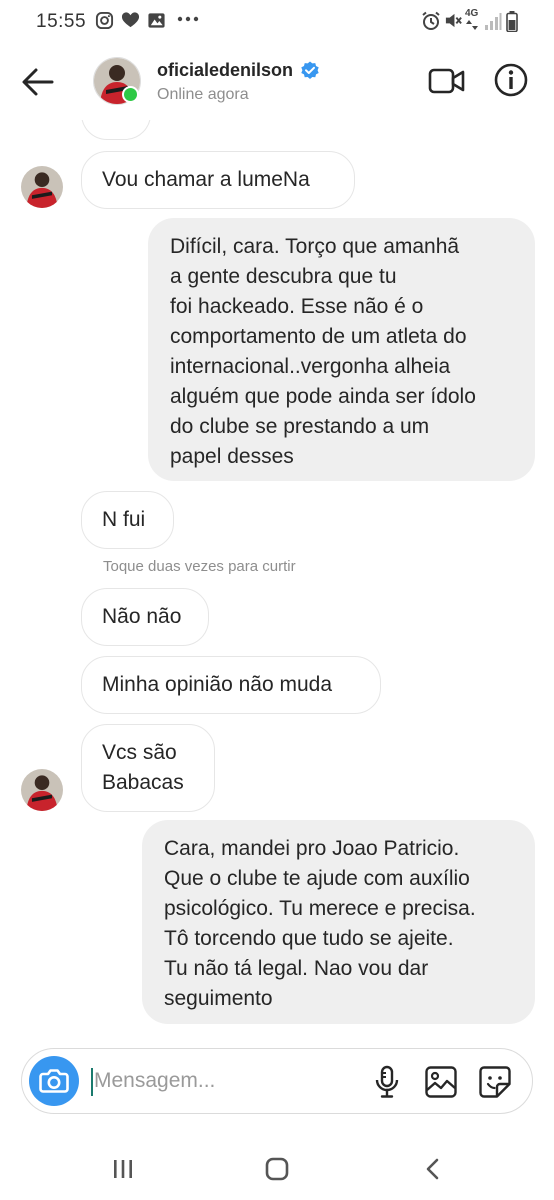 Image resolution: width=554 pixels, height=1200 pixels. I want to click on message-text: Não não, so click(142, 616).